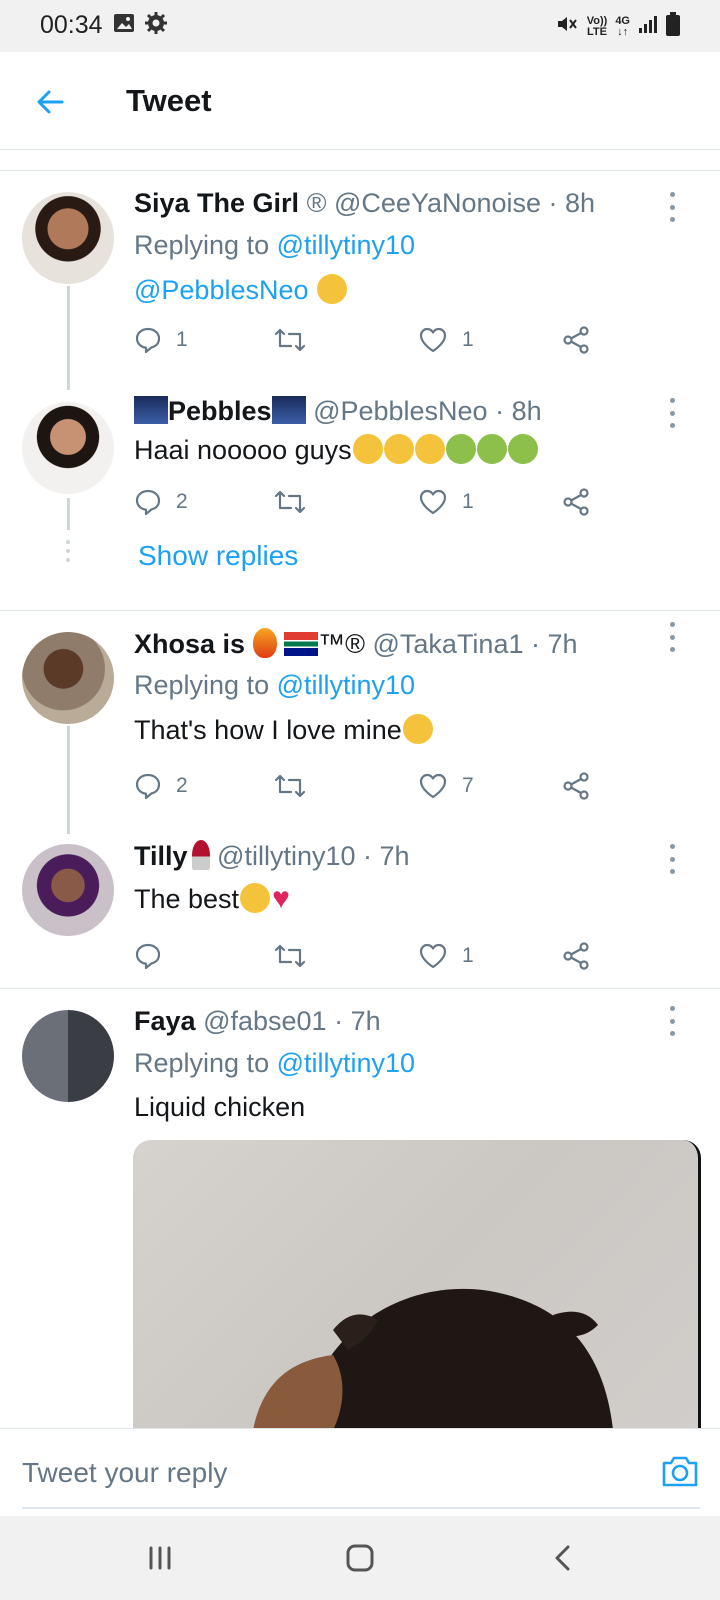 The height and width of the screenshot is (1600, 720). What do you see at coordinates (374, 956) in the screenshot?
I see `tweet-actions: 1` at bounding box center [374, 956].